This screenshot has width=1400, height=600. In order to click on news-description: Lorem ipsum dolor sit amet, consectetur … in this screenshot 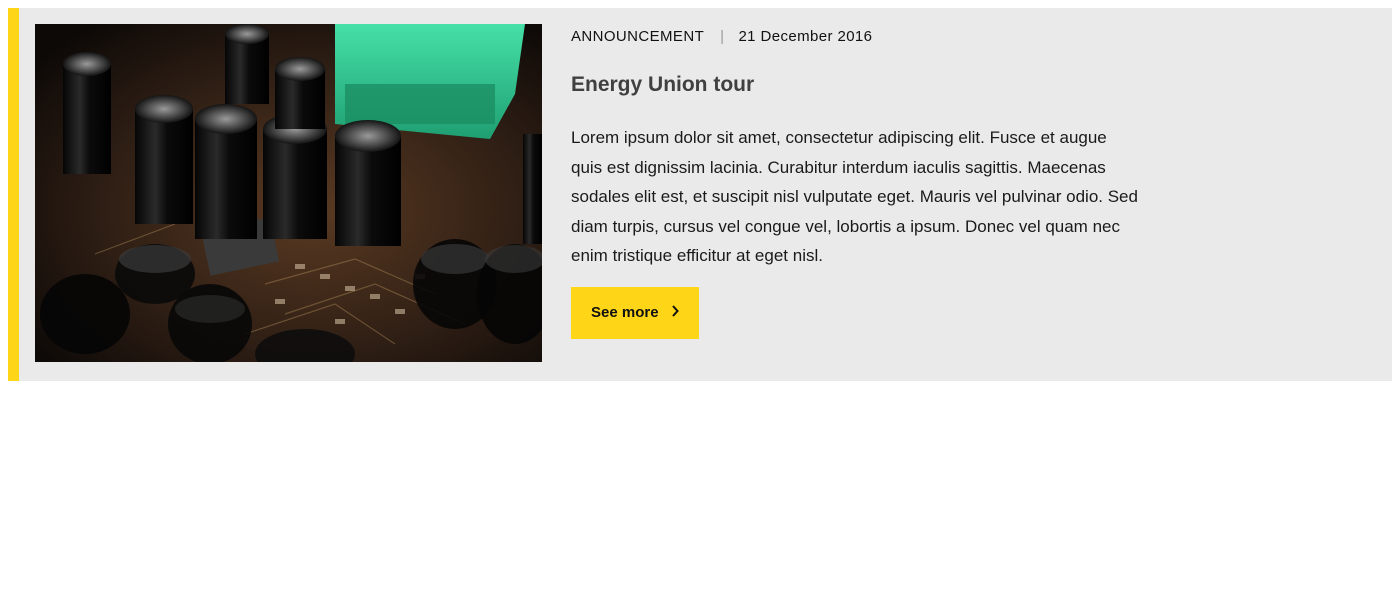, I will do `click(854, 196)`.